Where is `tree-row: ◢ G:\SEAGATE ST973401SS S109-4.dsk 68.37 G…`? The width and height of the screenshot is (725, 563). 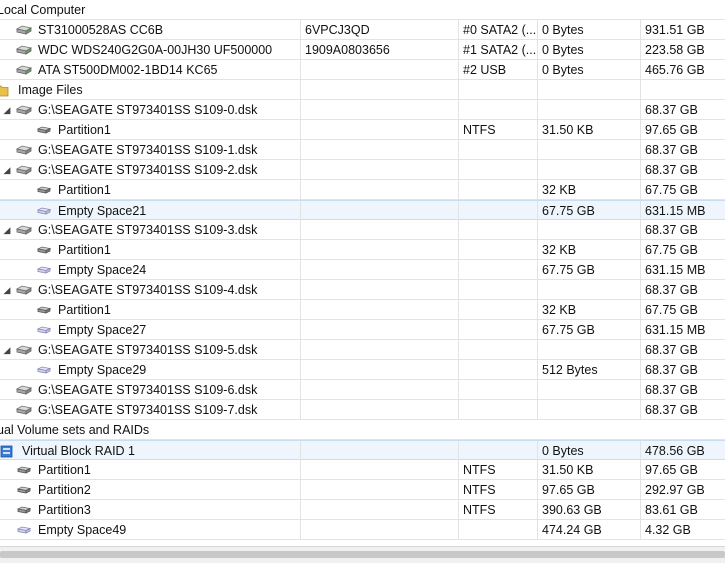 tree-row: ◢ G:\SEAGATE ST973401SS S109-4.dsk 68.37 G… is located at coordinates (362, 290).